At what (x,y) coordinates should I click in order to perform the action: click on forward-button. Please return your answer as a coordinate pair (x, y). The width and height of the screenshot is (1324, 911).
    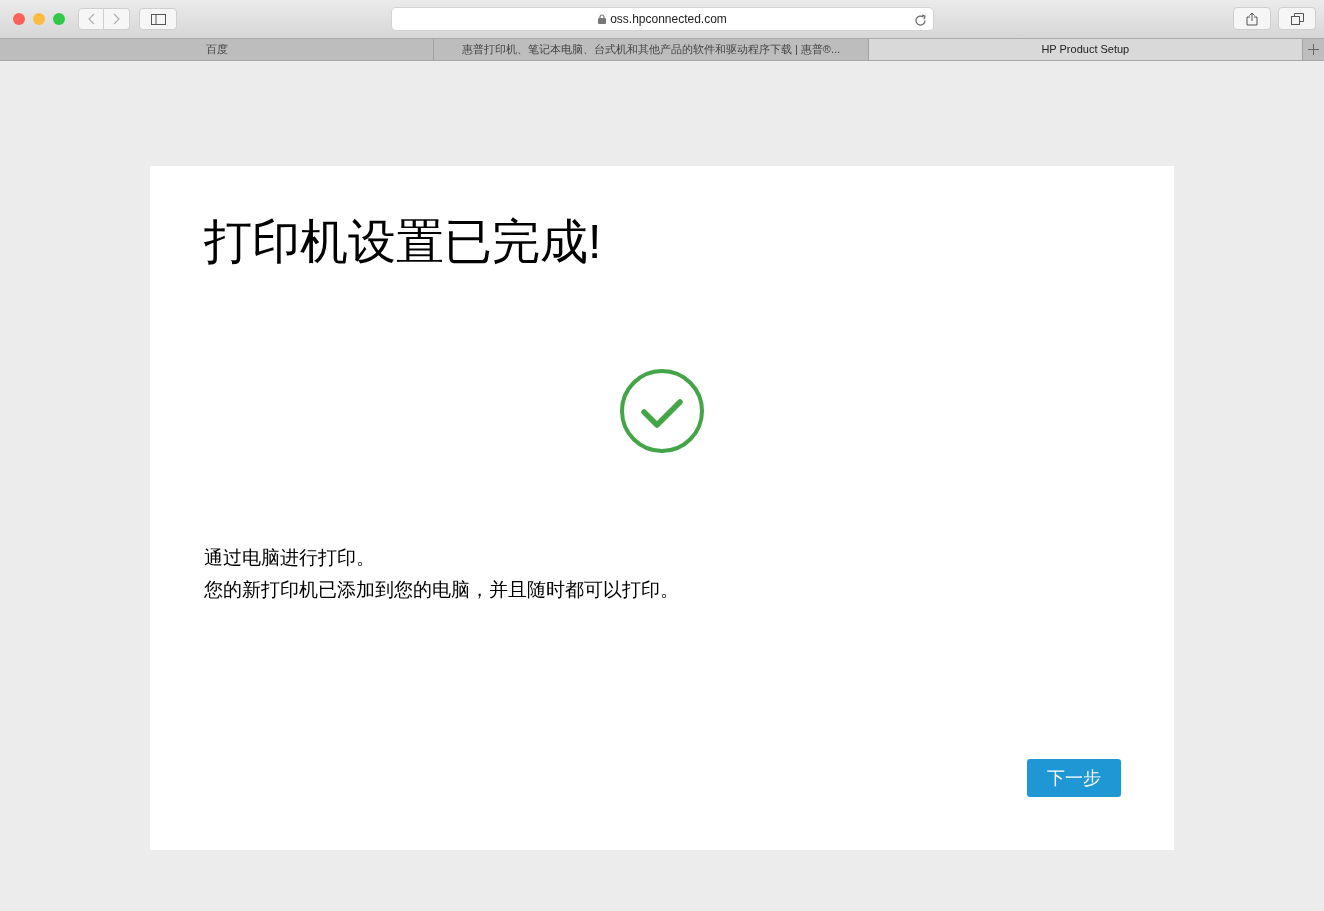
    Looking at the image, I should click on (117, 19).